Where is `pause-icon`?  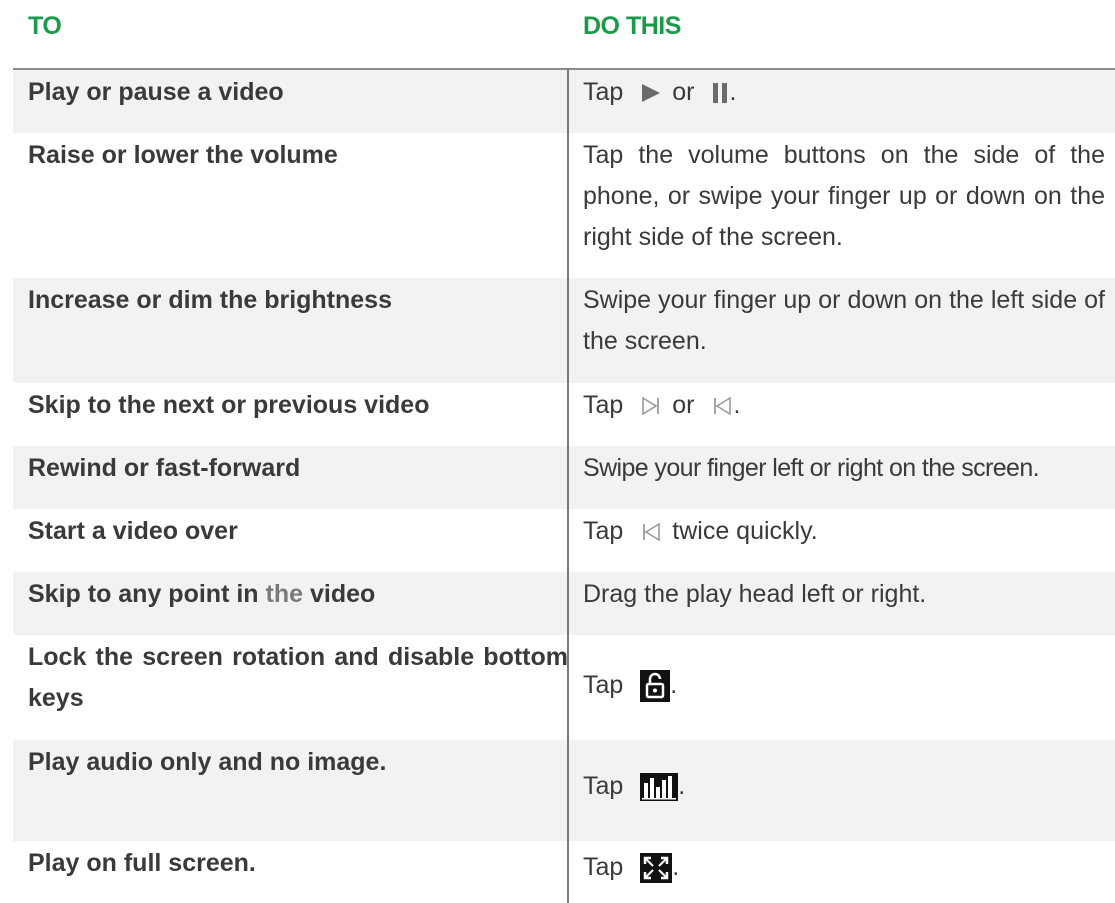 pause-icon is located at coordinates (720, 93).